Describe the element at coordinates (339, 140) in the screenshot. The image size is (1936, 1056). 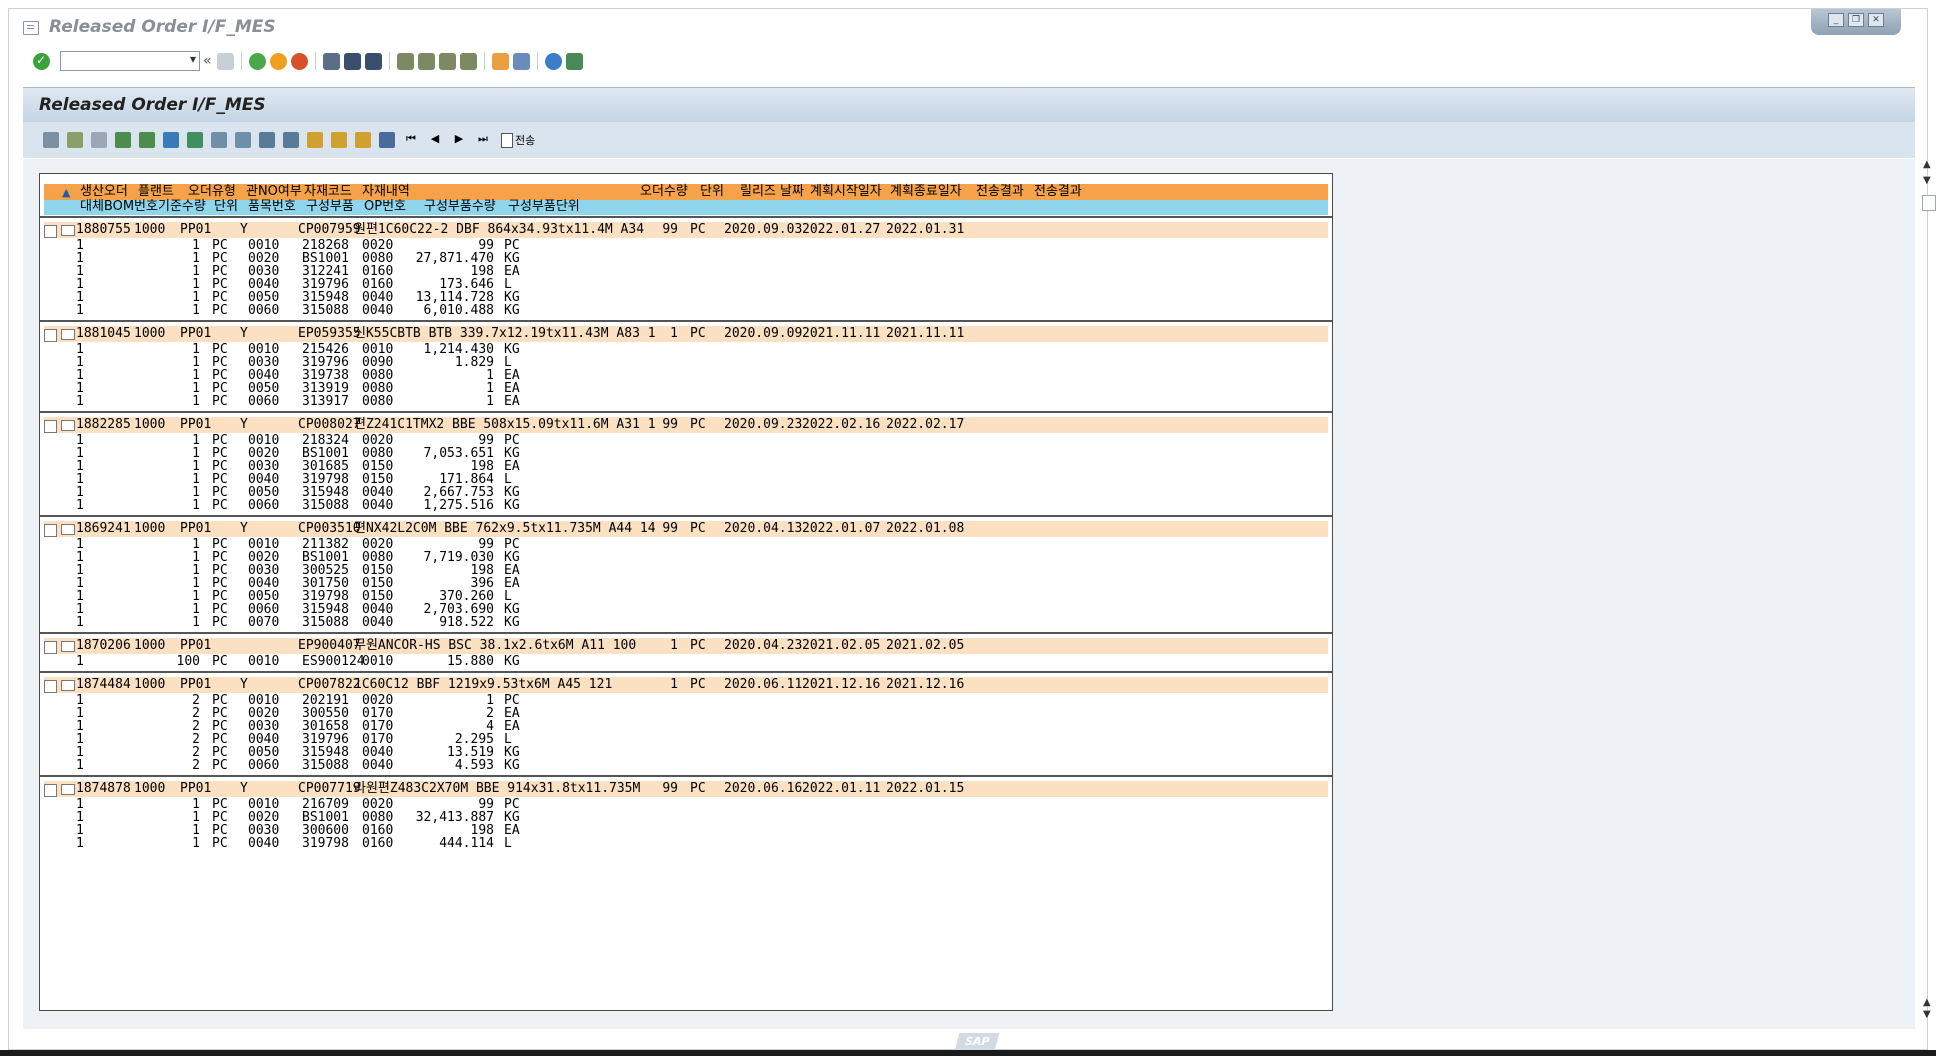
I see `change-layout-icon` at that location.